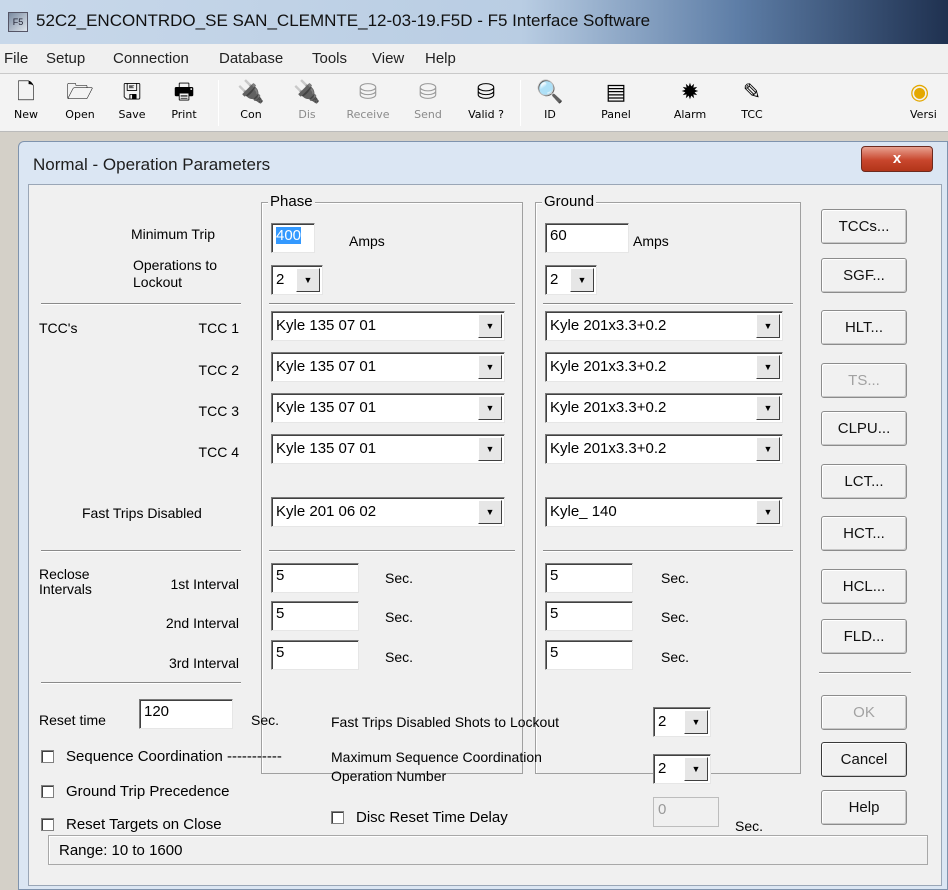  What do you see at coordinates (428, 114) in the screenshot?
I see `toolbar-send-label: Send` at bounding box center [428, 114].